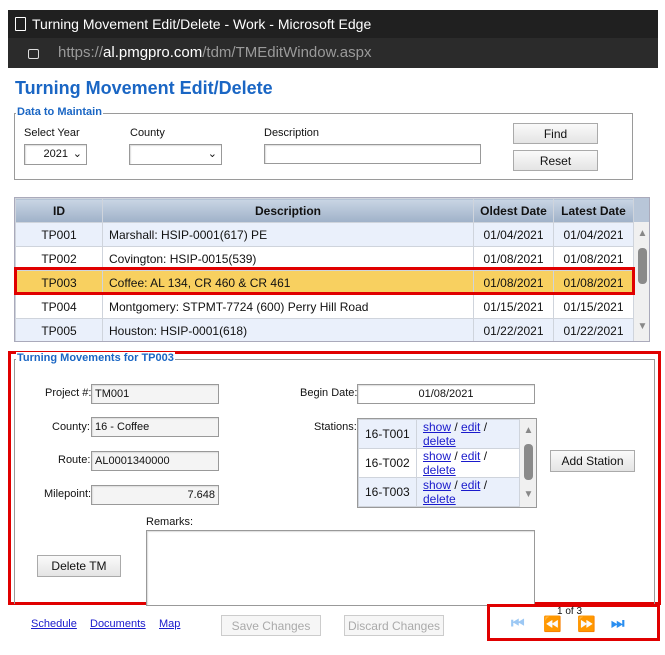 The image size is (665, 655). Describe the element at coordinates (394, 625) in the screenshot. I see `discard-changes-button: Discard Changes` at that location.